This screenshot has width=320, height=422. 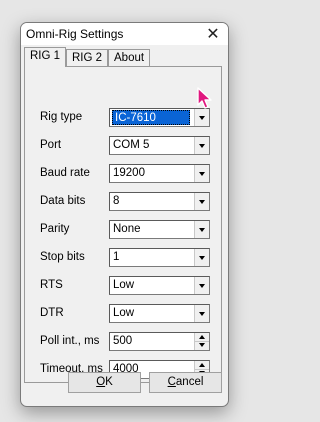 I want to click on poll-int-value: 500, so click(x=123, y=341).